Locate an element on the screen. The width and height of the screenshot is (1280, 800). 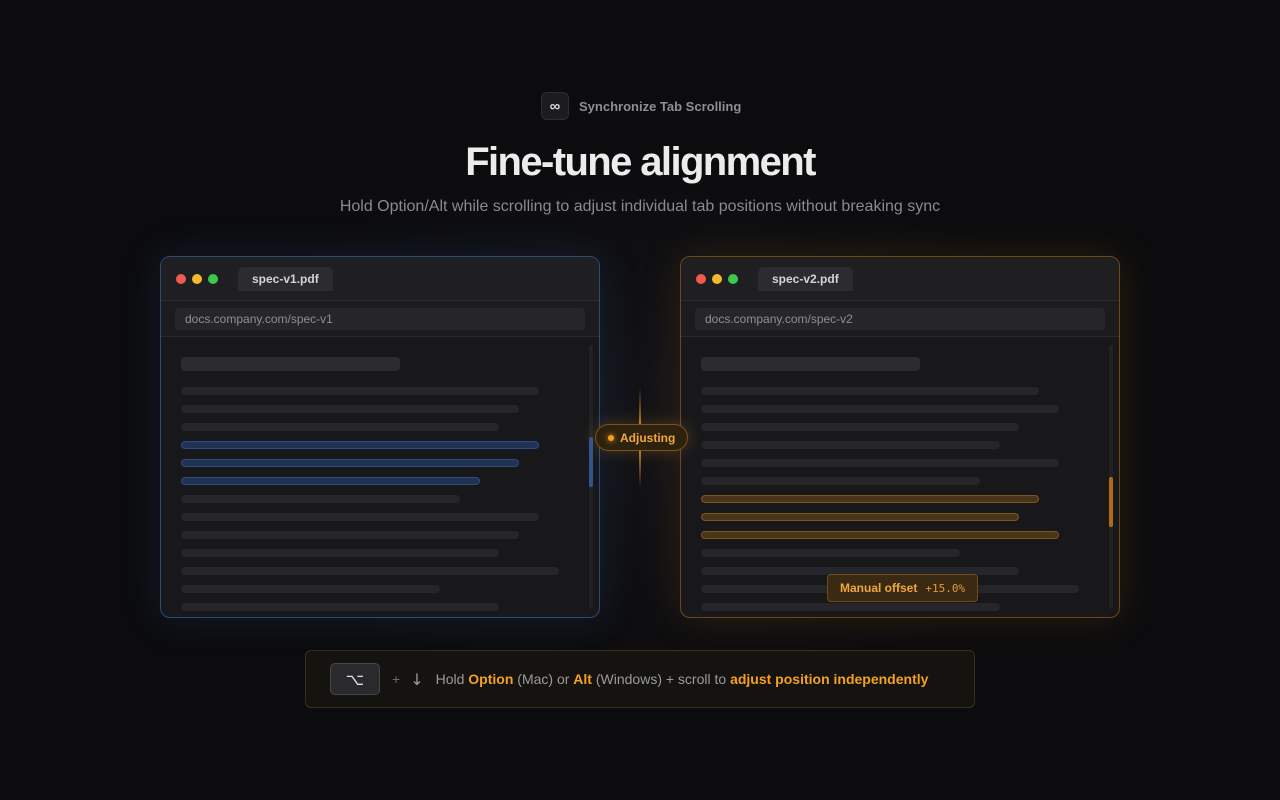
manual-offset-badge: Manual offset +15.0% is located at coordinates (903, 588).